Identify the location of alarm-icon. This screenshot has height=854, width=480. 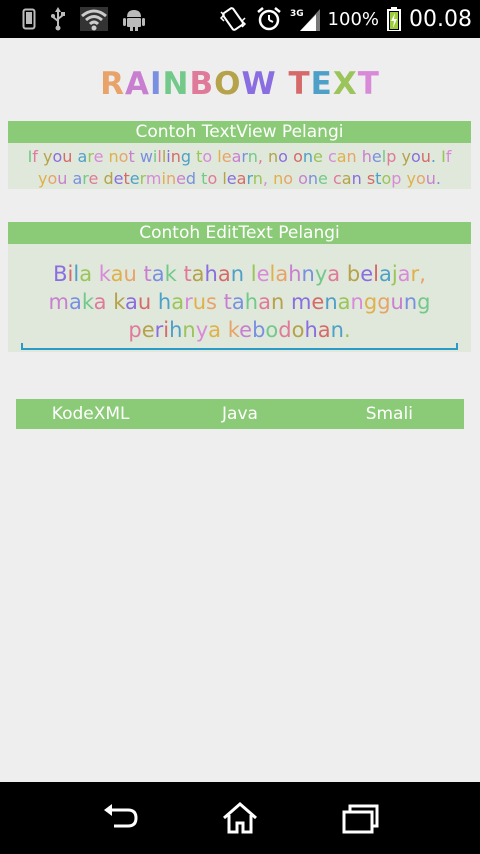
(268, 19).